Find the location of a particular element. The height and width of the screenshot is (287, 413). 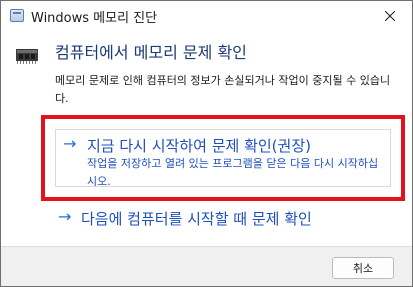

close-button is located at coordinates (390, 16).